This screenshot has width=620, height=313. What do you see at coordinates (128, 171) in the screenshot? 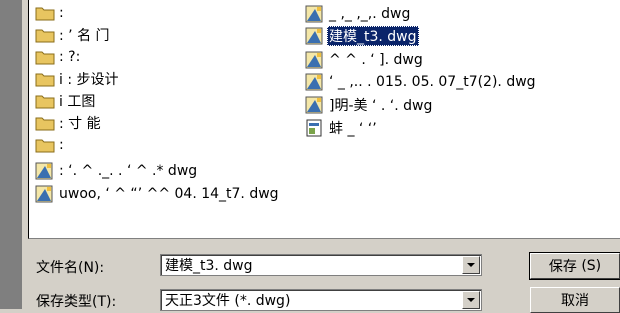
I see `list-item-label: : ‘. ^ ._. . ‘ ^ .* dwg` at bounding box center [128, 171].